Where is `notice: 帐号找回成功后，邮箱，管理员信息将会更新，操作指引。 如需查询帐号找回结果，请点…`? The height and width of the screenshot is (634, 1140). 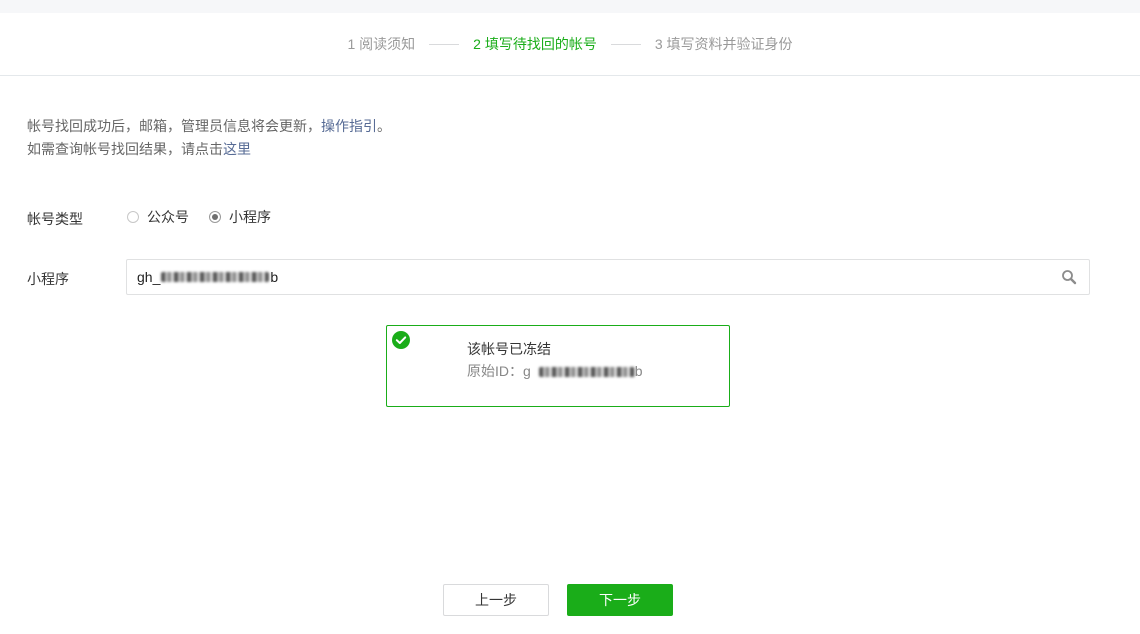 notice: 帐号找回成功后，邮箱，管理员信息将会更新，操作指引。 如需查询帐号找回结果，请点… is located at coordinates (209, 138).